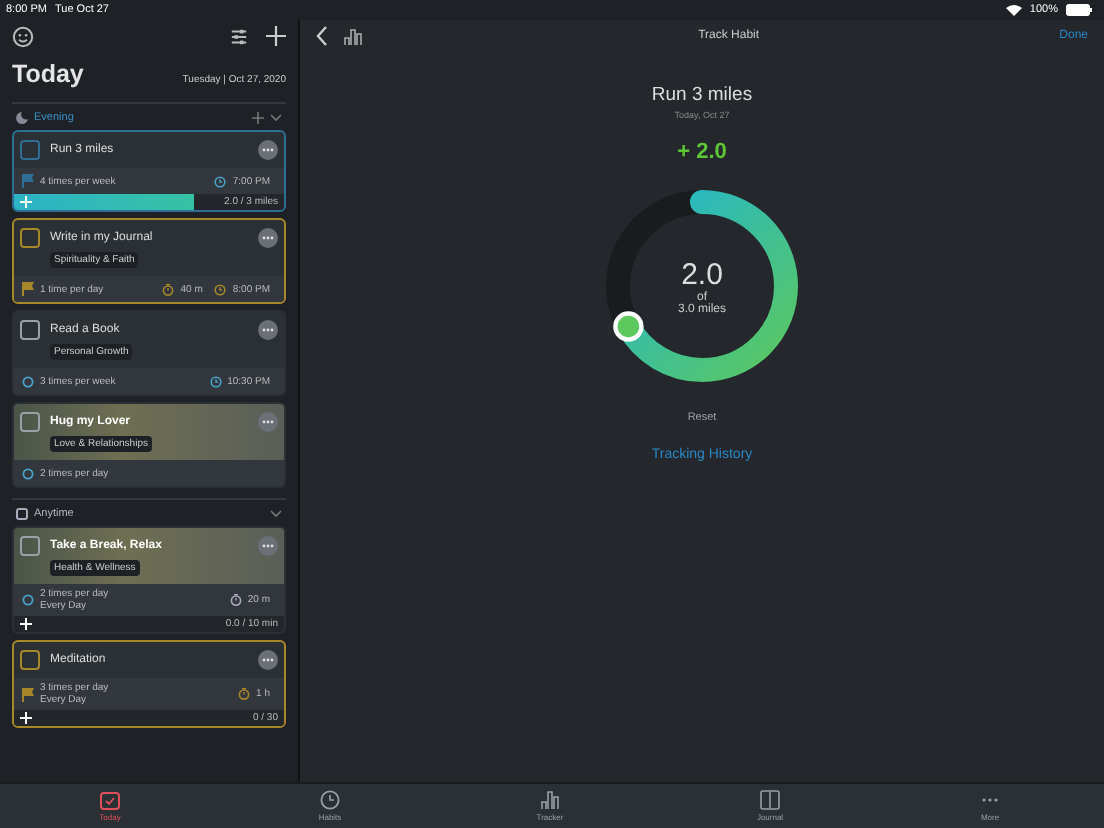  What do you see at coordinates (22, 513) in the screenshot?
I see `square-icon` at bounding box center [22, 513].